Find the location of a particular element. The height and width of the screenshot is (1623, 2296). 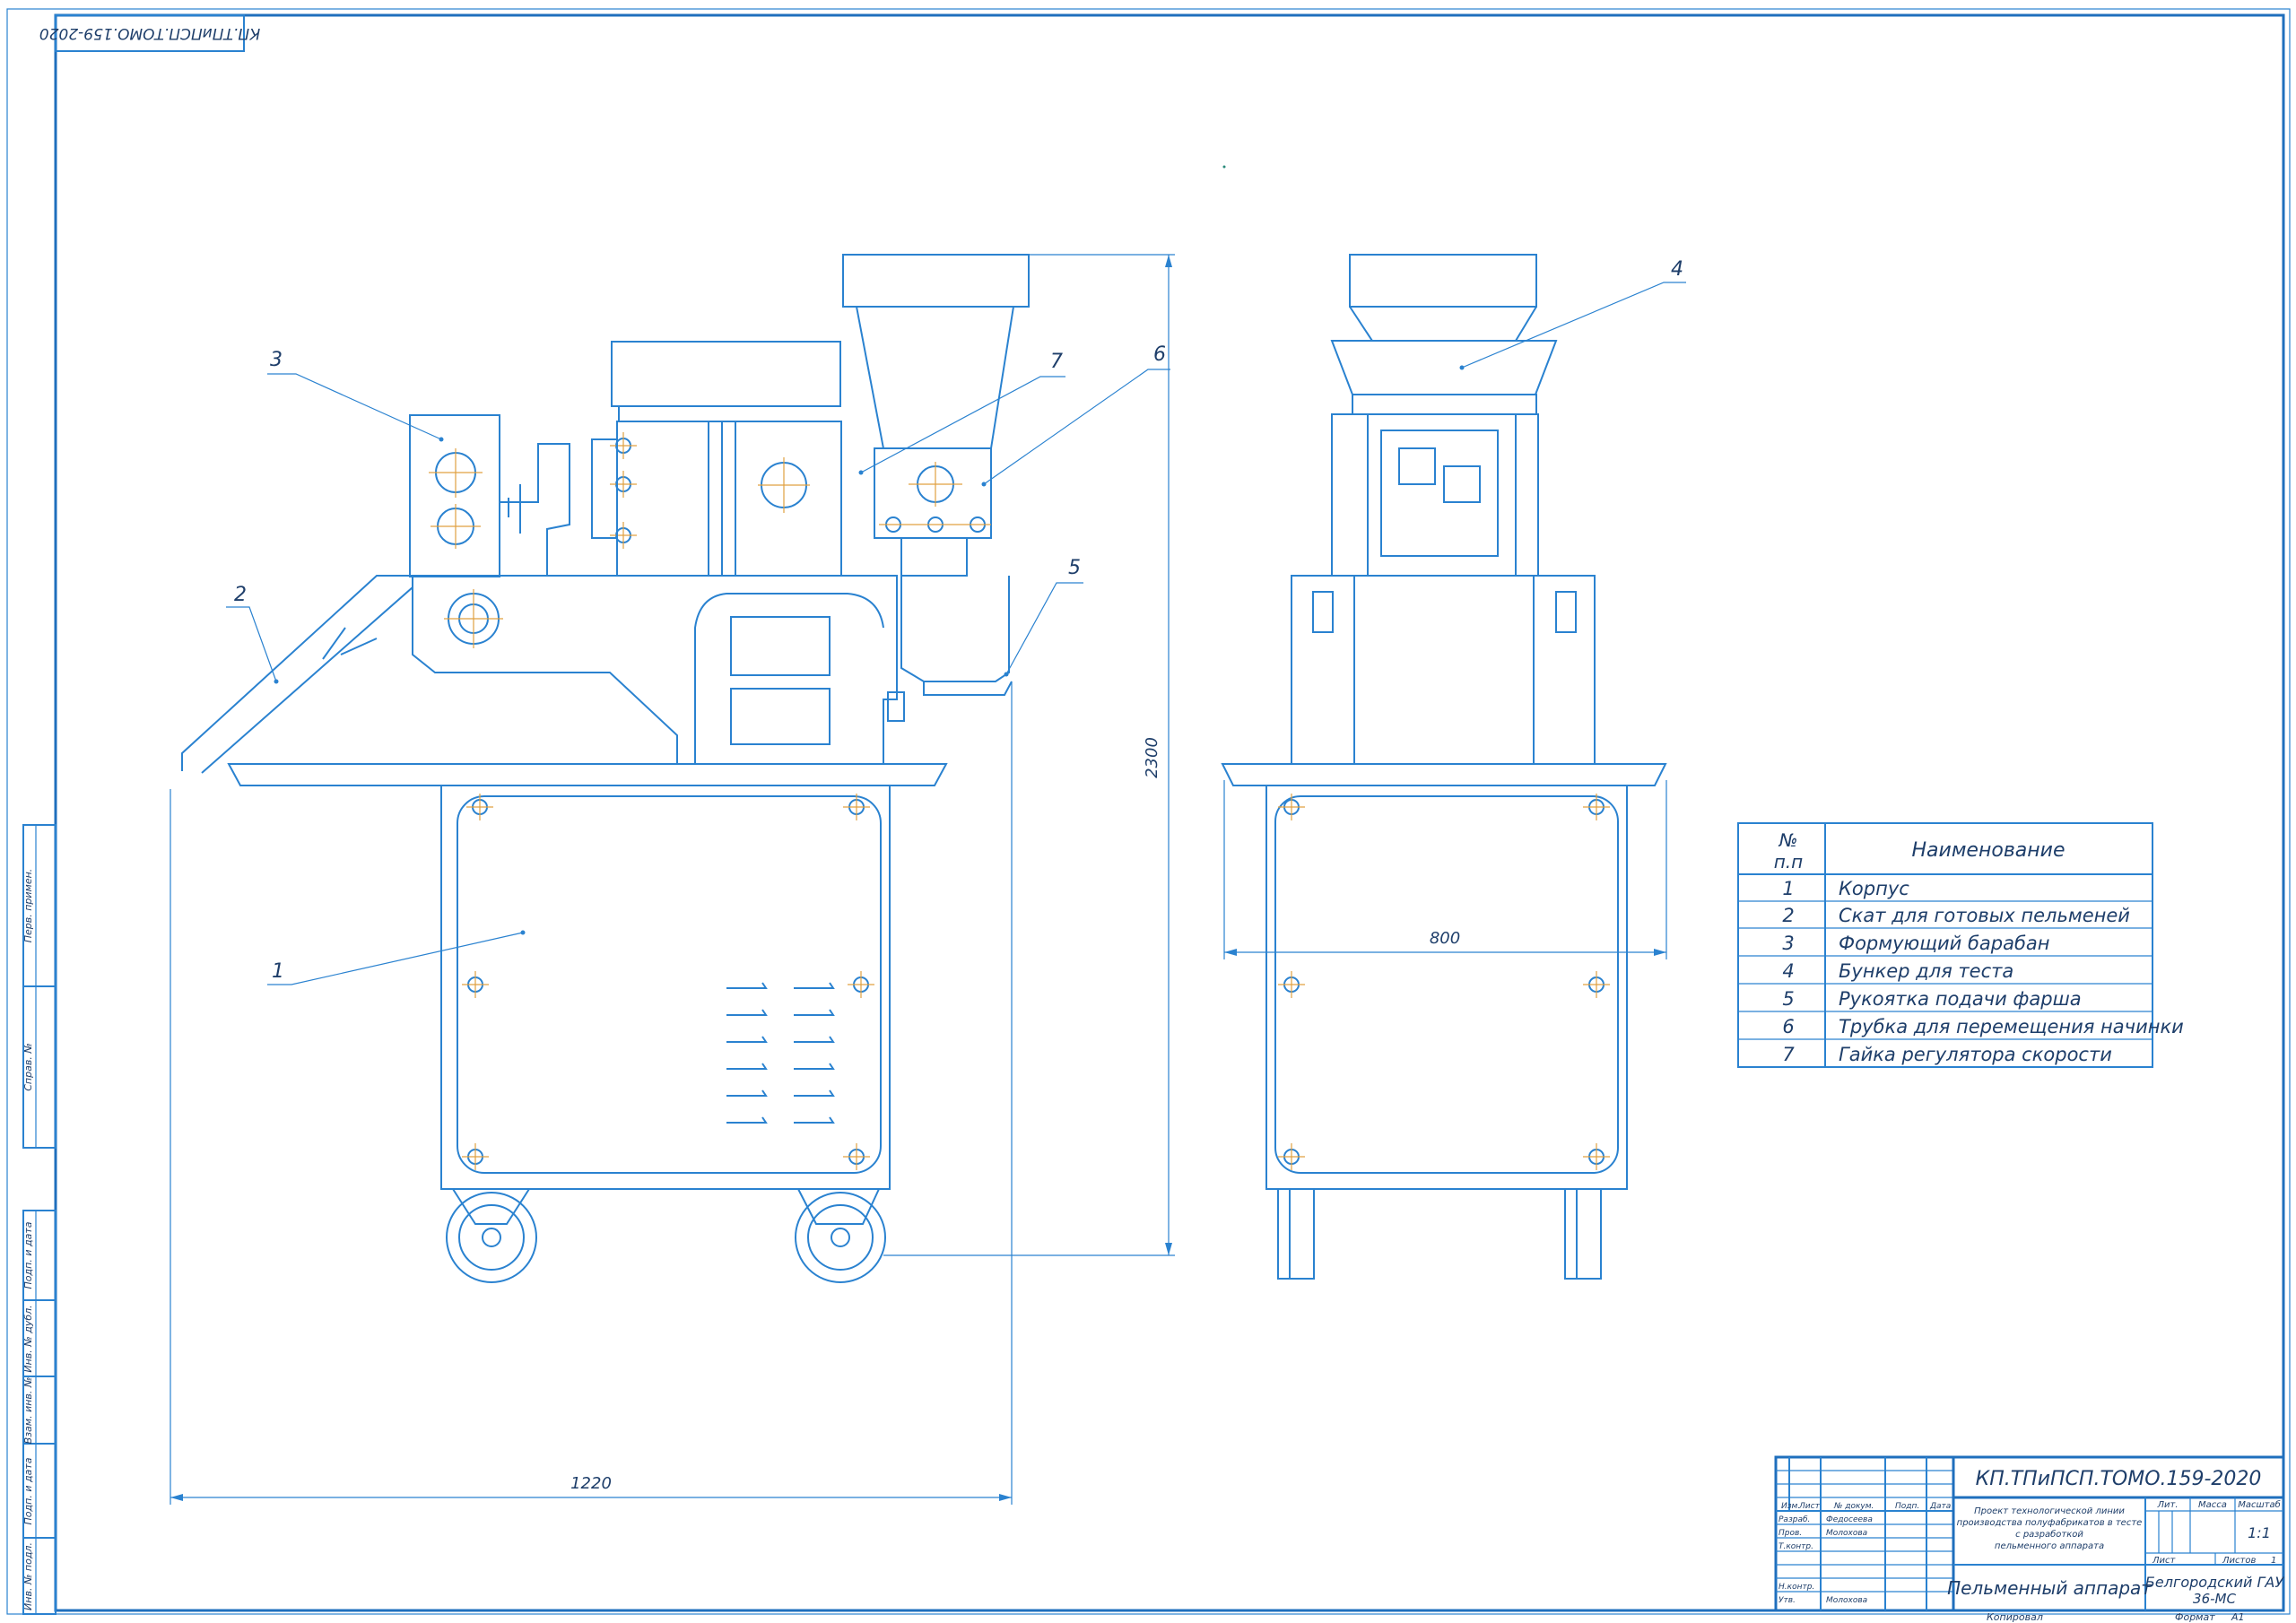

table-row-name: Бункер для теста is located at coordinates (1926, 971).